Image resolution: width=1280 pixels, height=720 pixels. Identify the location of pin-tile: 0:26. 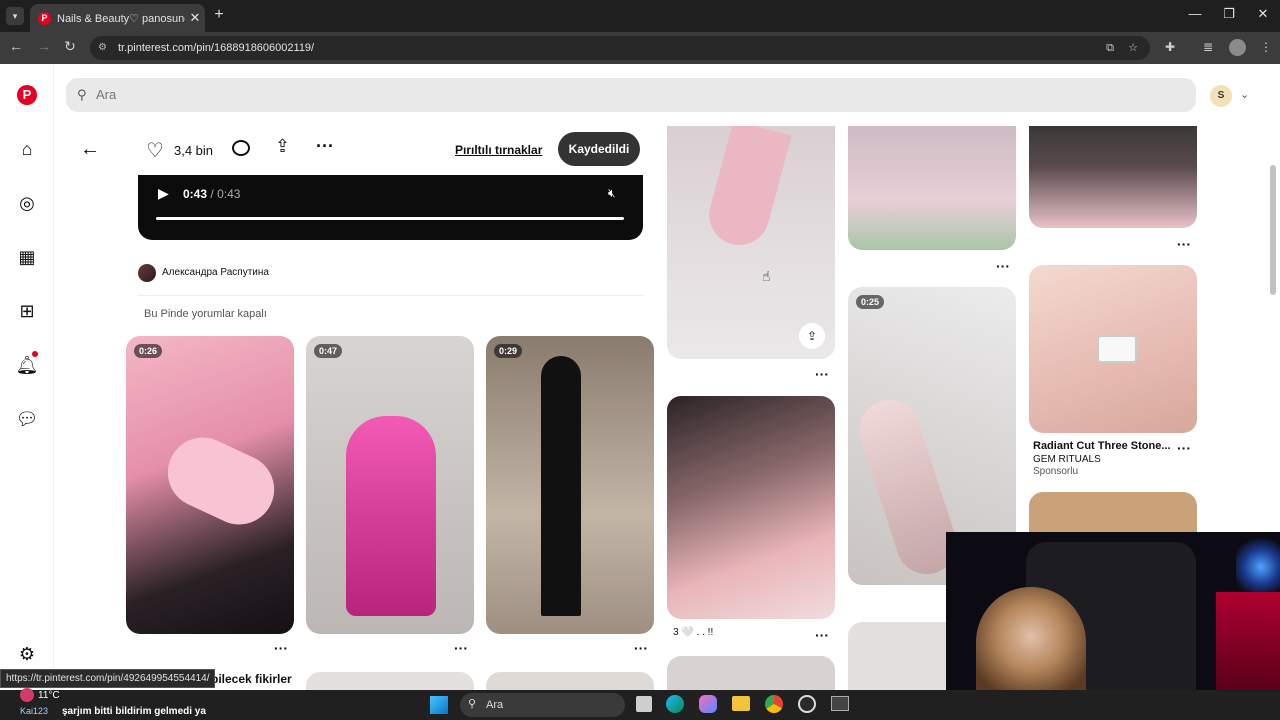
(210, 485).